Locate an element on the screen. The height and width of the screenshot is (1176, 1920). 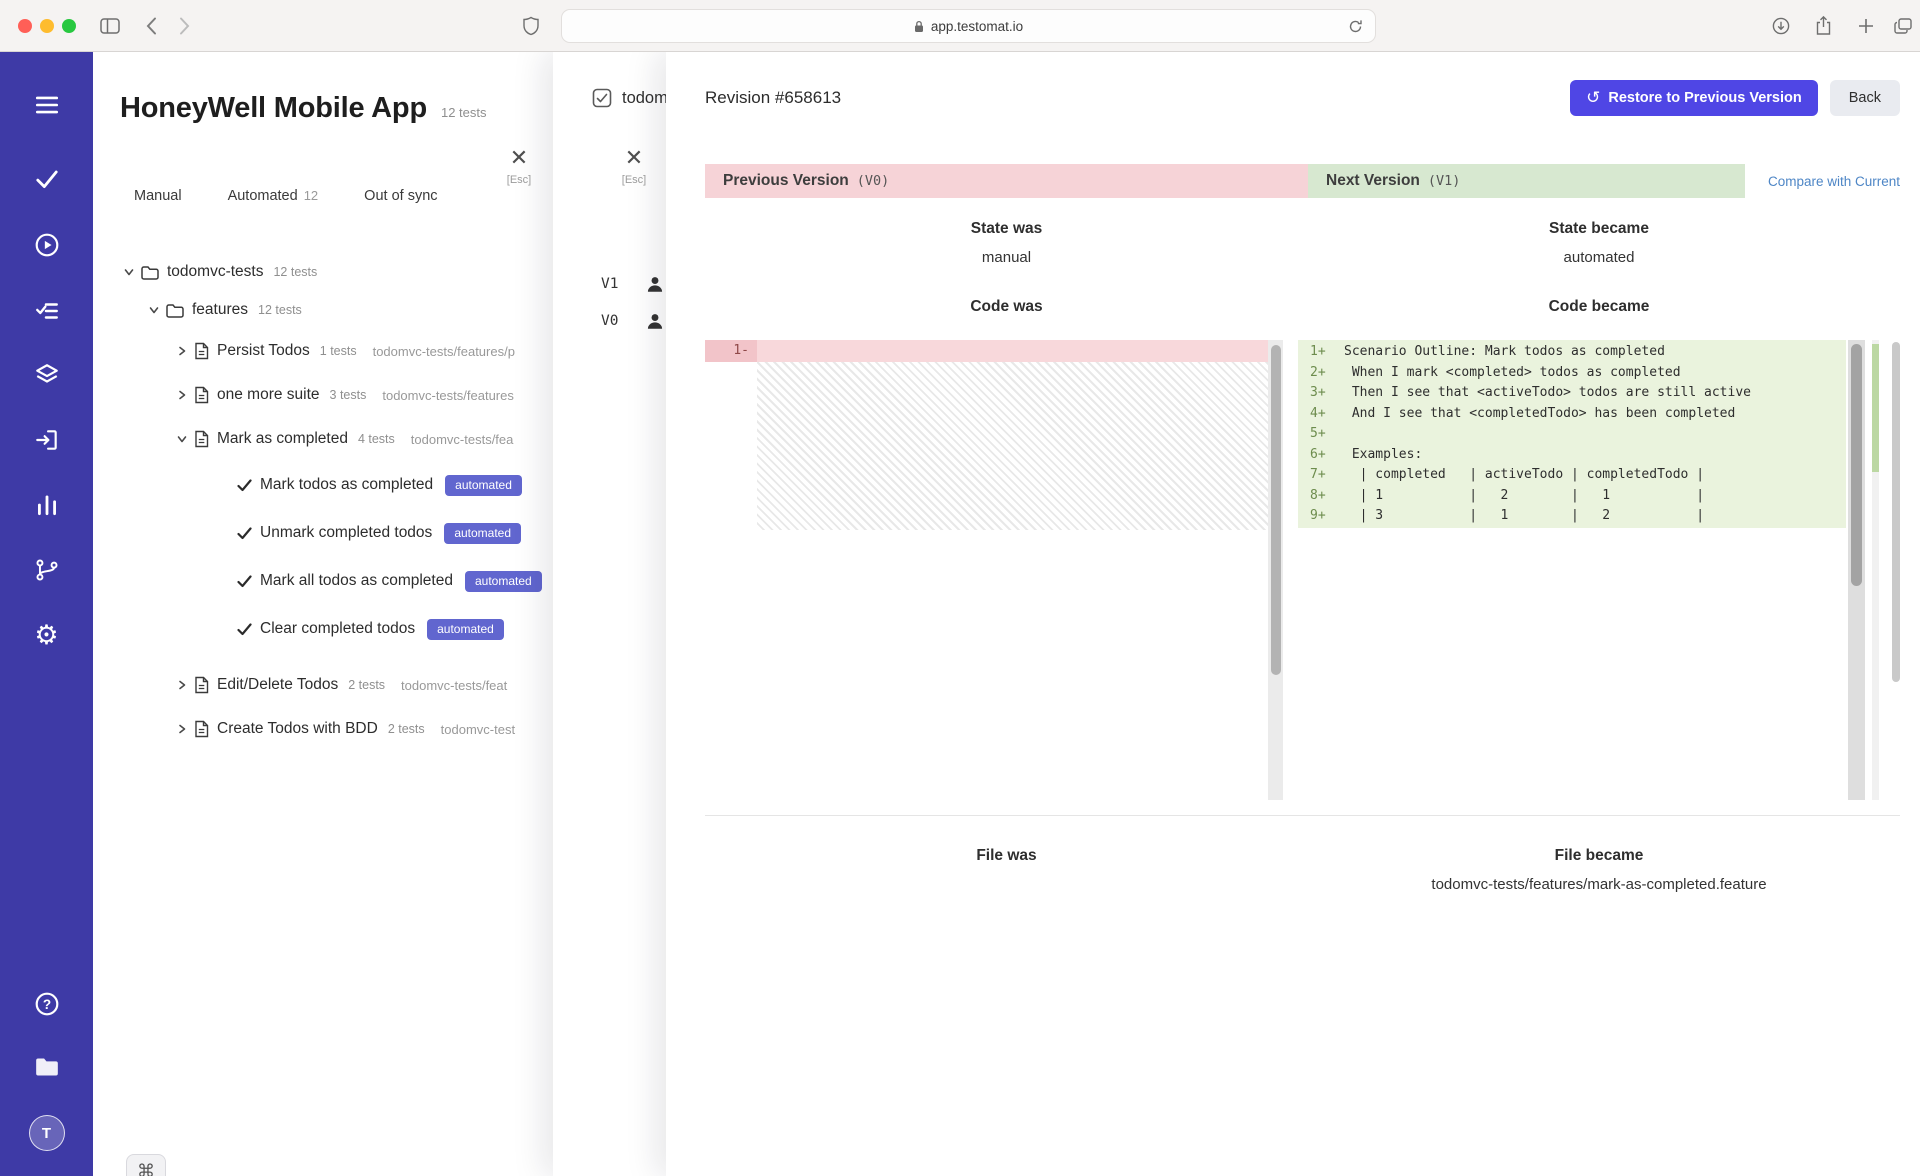
revision-title: Revision #658613 is located at coordinates (773, 97).